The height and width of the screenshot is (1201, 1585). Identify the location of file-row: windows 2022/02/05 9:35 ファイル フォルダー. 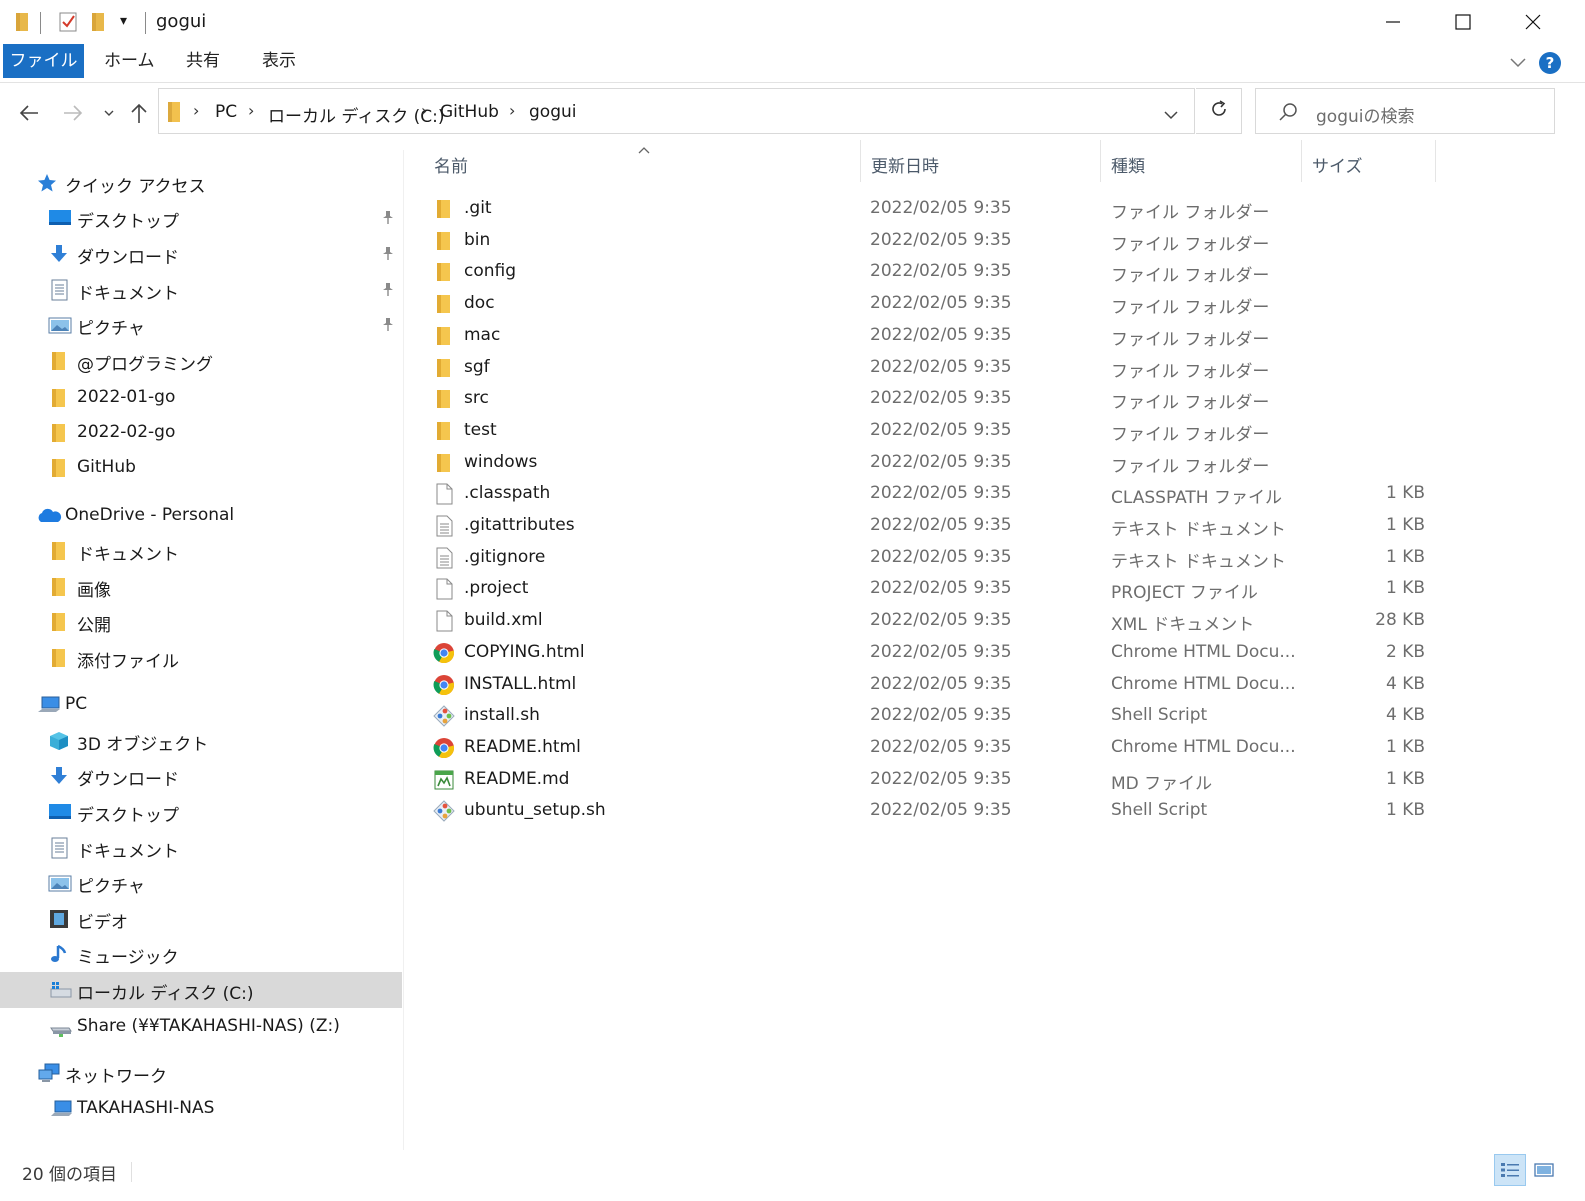
(930, 463).